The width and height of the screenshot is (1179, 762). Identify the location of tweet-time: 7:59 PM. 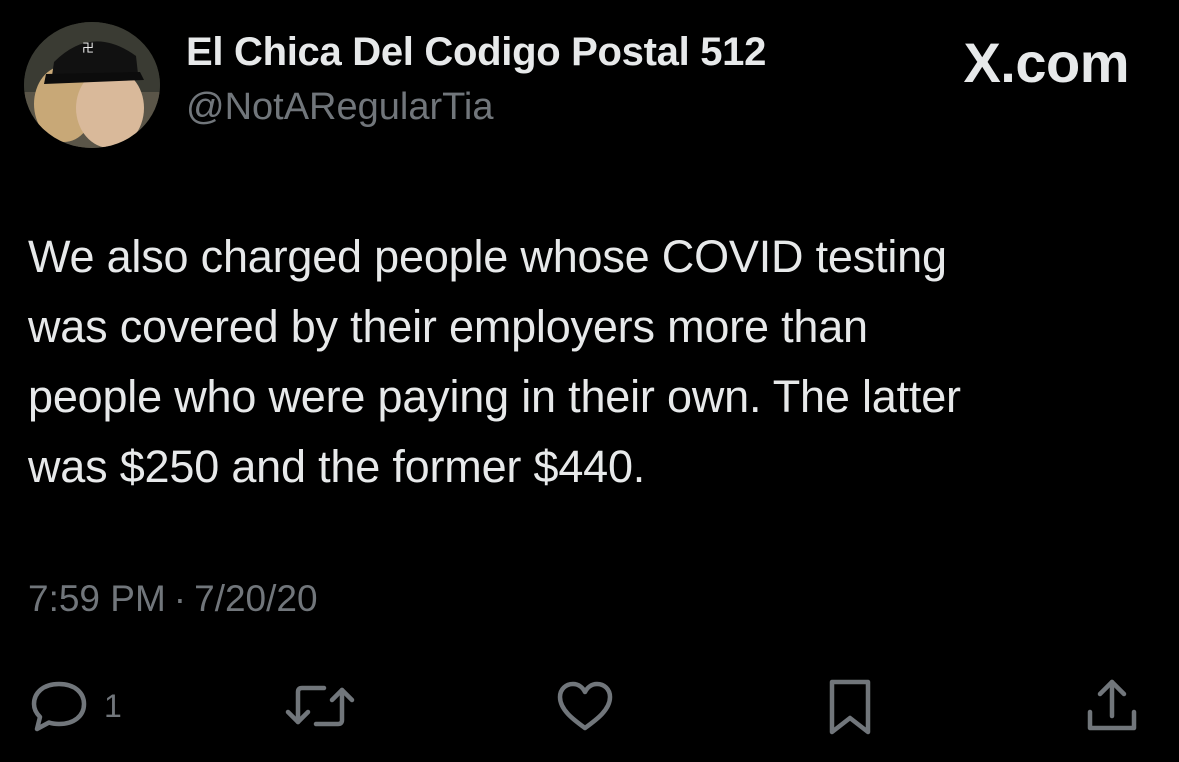
(97, 598).